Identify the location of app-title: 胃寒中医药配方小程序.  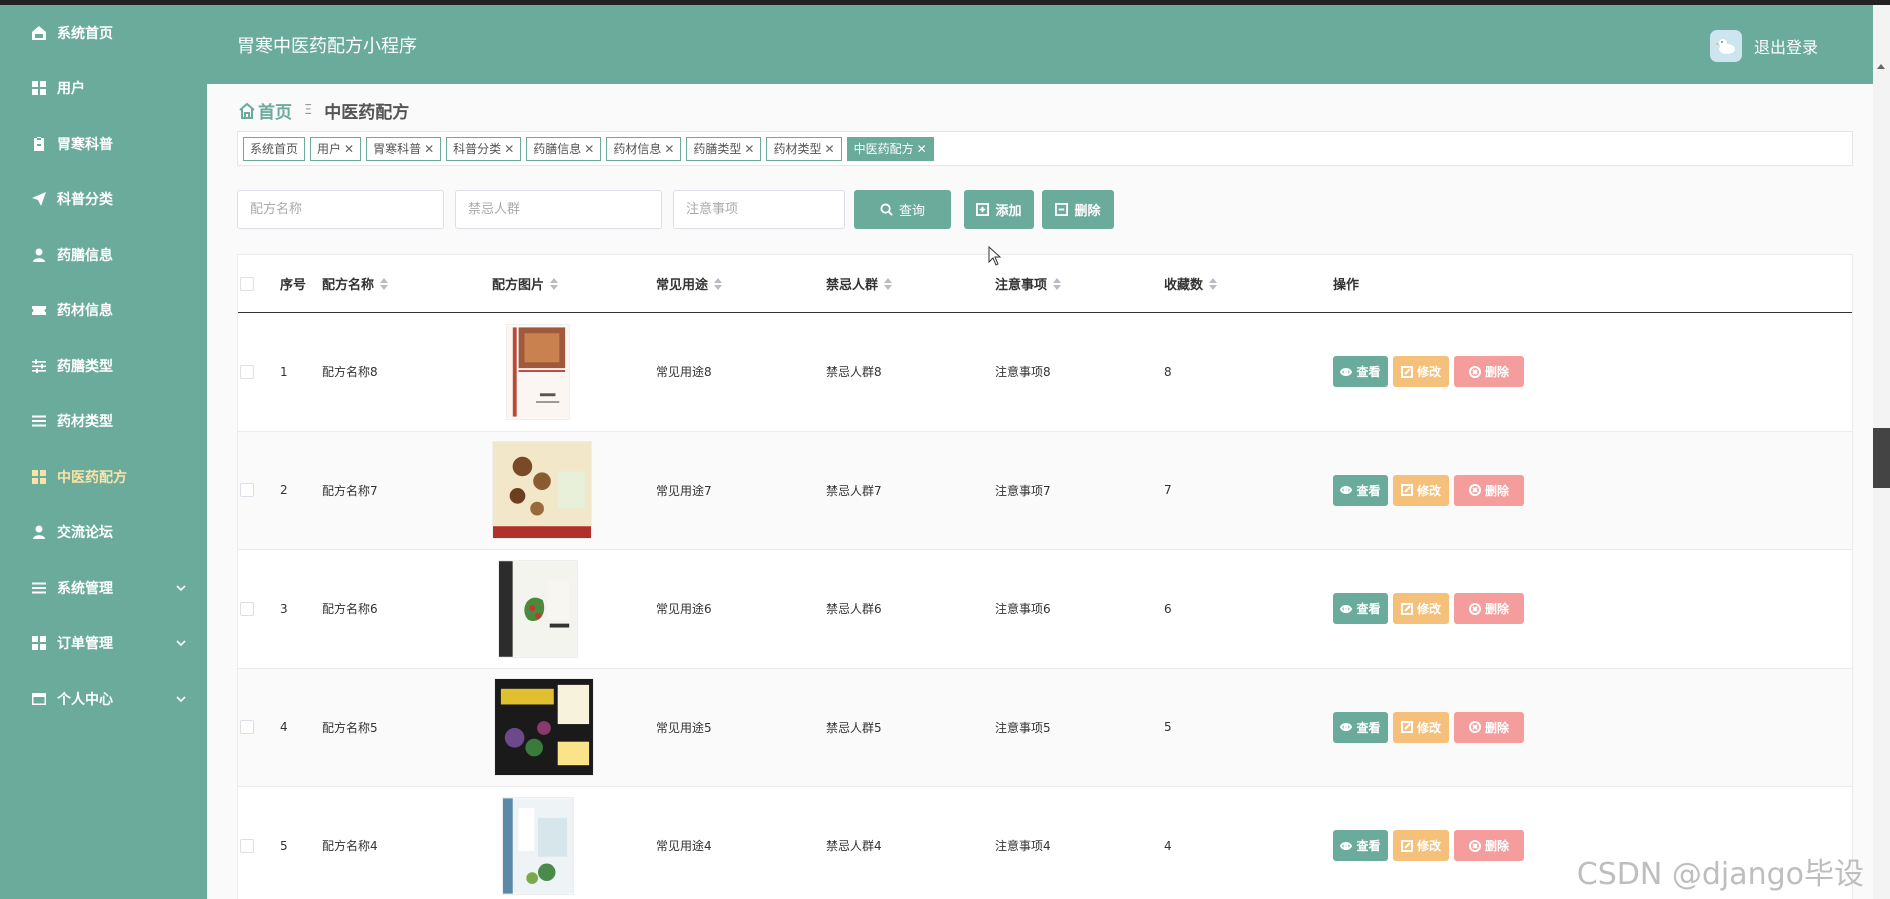
(327, 46).